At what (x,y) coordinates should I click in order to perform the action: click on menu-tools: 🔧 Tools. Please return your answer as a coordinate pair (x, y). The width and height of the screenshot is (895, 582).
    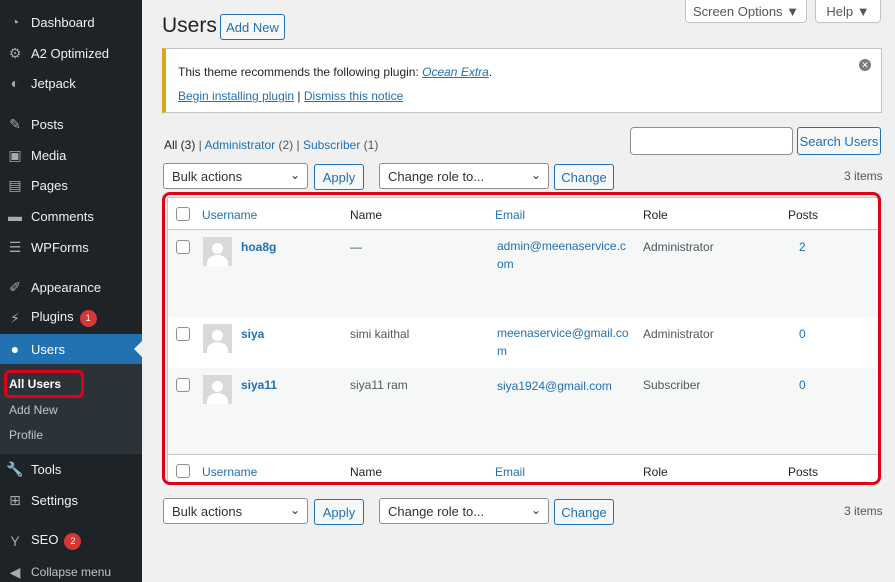
    Looking at the image, I should click on (71, 469).